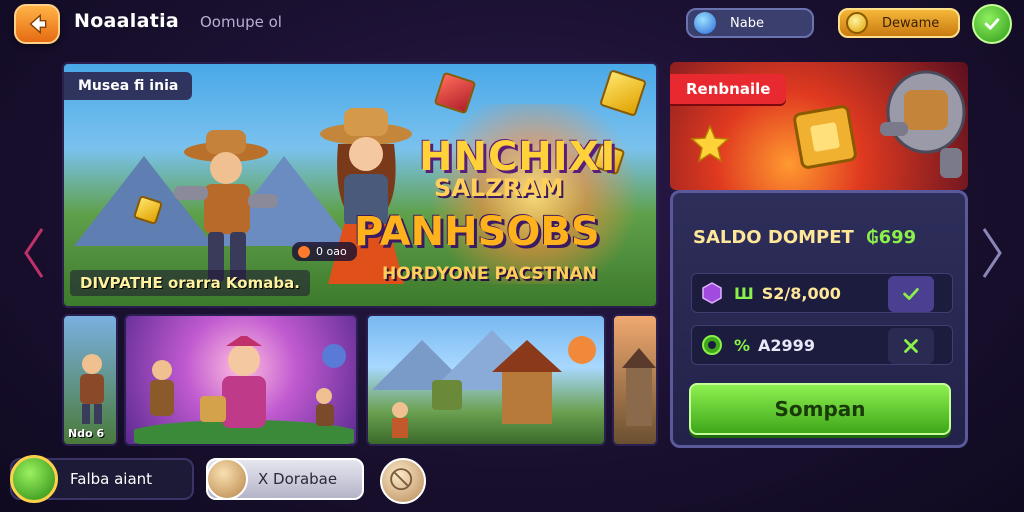 This screenshot has width=1024, height=512. I want to click on news-icon, so click(705, 23).